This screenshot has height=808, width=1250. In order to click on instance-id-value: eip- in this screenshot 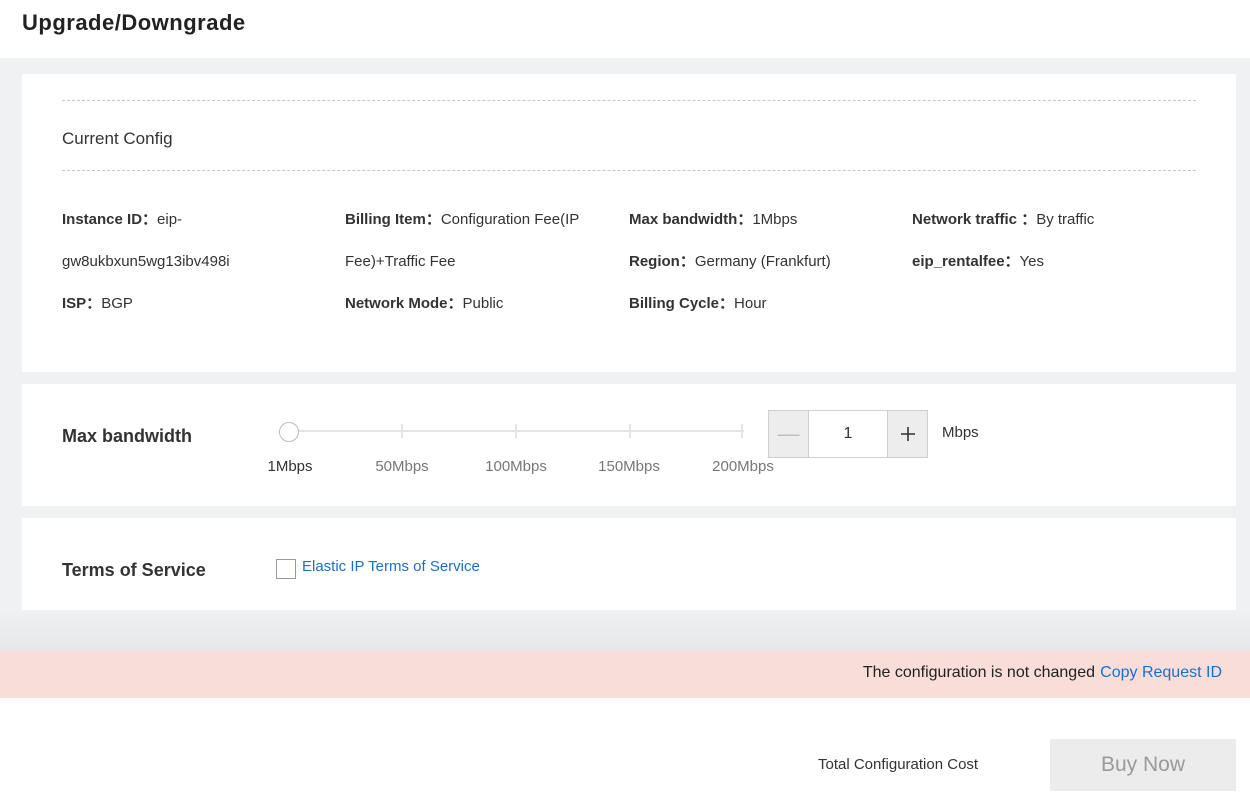, I will do `click(170, 219)`.